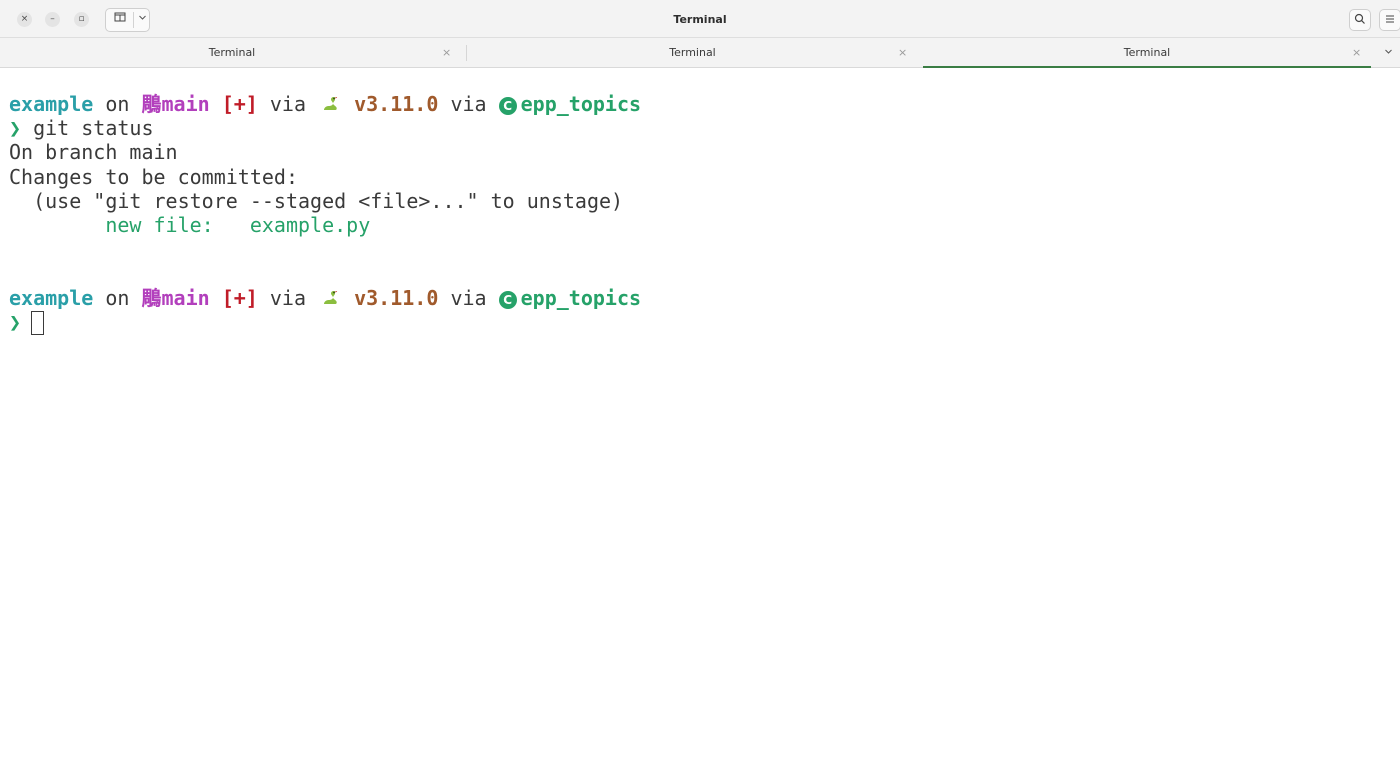 This screenshot has width=1400, height=769. I want to click on main-menu-button, so click(1389, 20).